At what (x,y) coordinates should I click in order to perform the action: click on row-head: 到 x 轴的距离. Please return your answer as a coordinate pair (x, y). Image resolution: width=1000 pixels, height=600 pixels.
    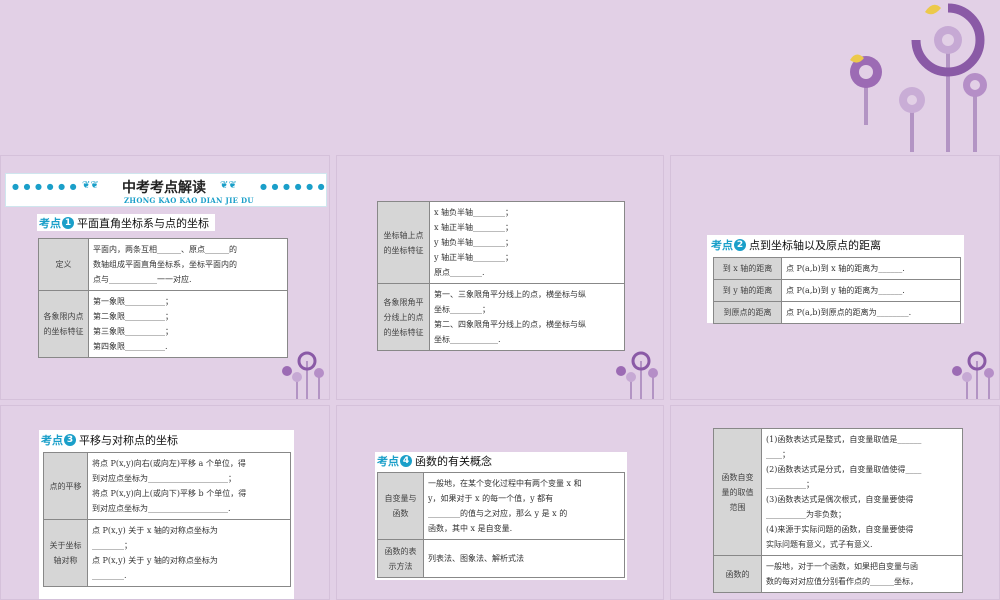
    Looking at the image, I should click on (747, 268).